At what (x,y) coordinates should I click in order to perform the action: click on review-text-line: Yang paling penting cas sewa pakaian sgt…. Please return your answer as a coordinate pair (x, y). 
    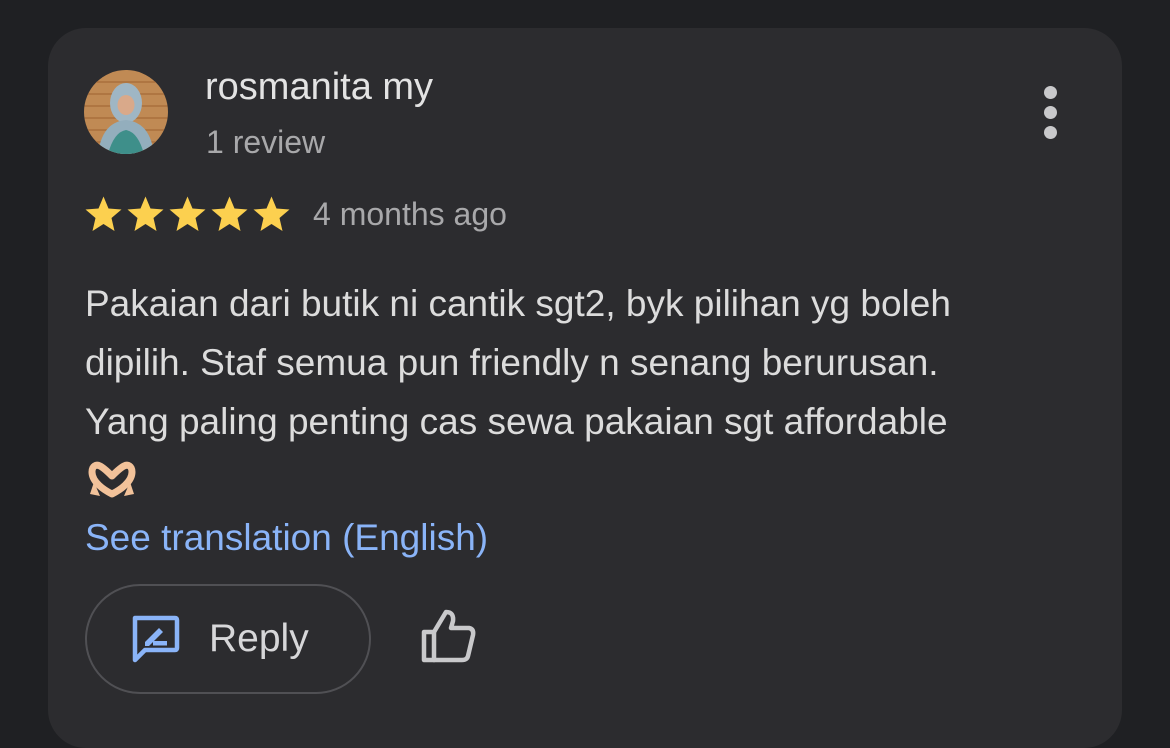
    Looking at the image, I should click on (516, 421).